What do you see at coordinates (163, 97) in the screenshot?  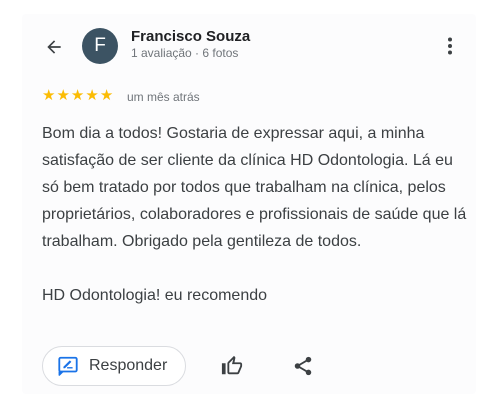 I see `review-time: um mês atrás` at bounding box center [163, 97].